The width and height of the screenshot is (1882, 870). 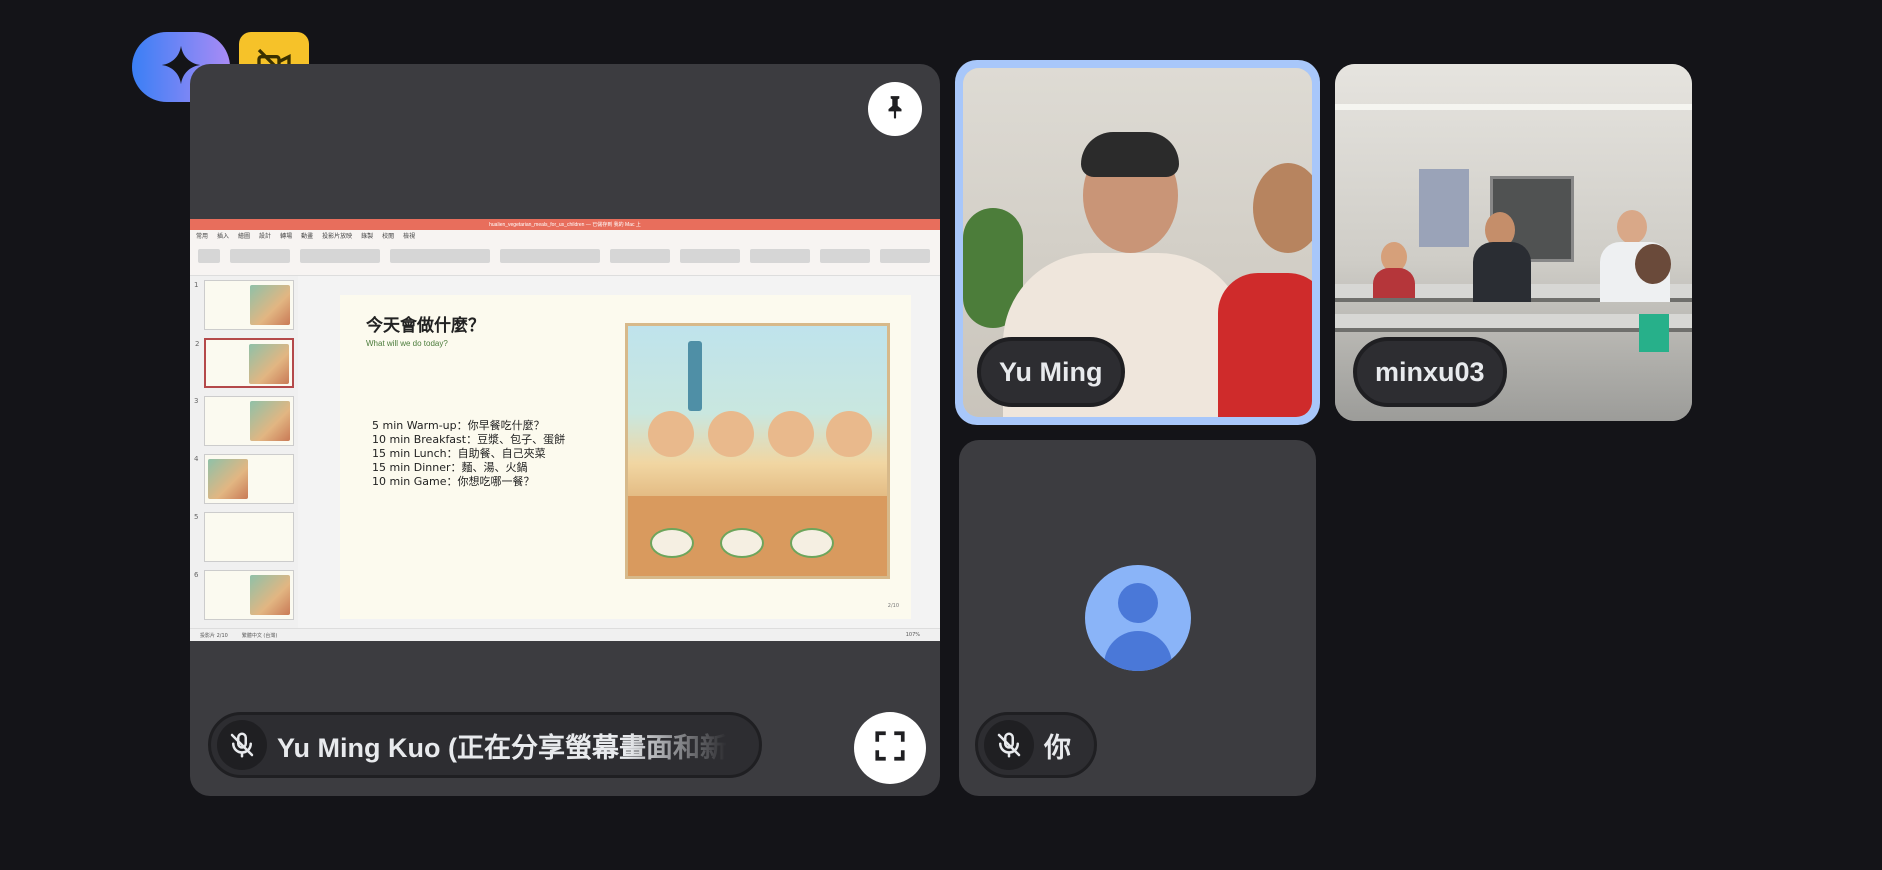 I want to click on pin-button, so click(x=895, y=109).